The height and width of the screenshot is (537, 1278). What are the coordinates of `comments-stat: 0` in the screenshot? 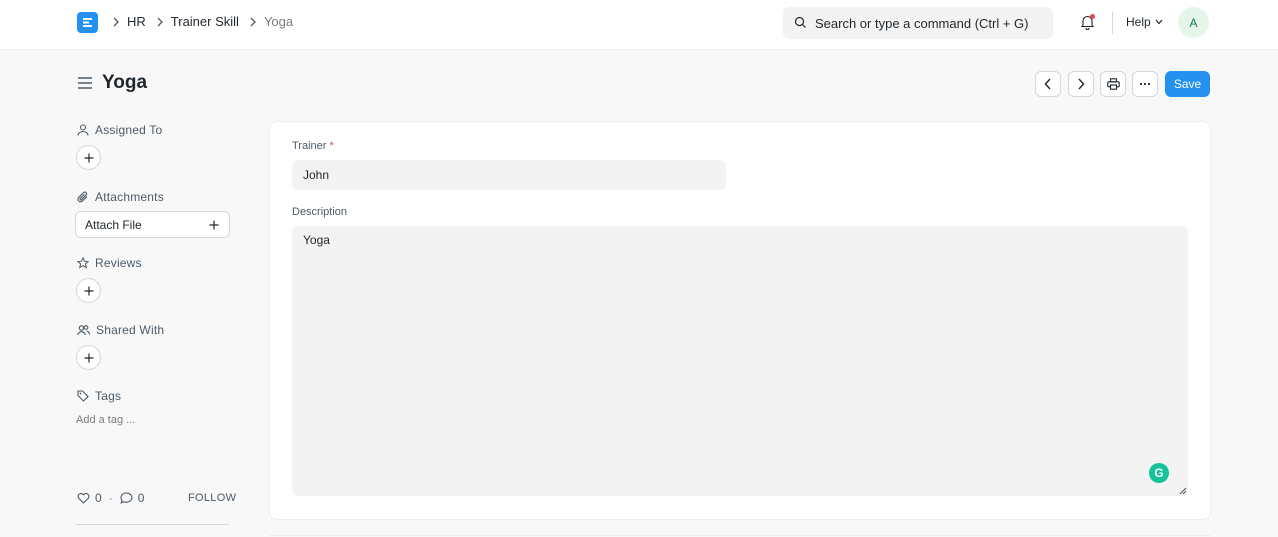 It's located at (132, 498).